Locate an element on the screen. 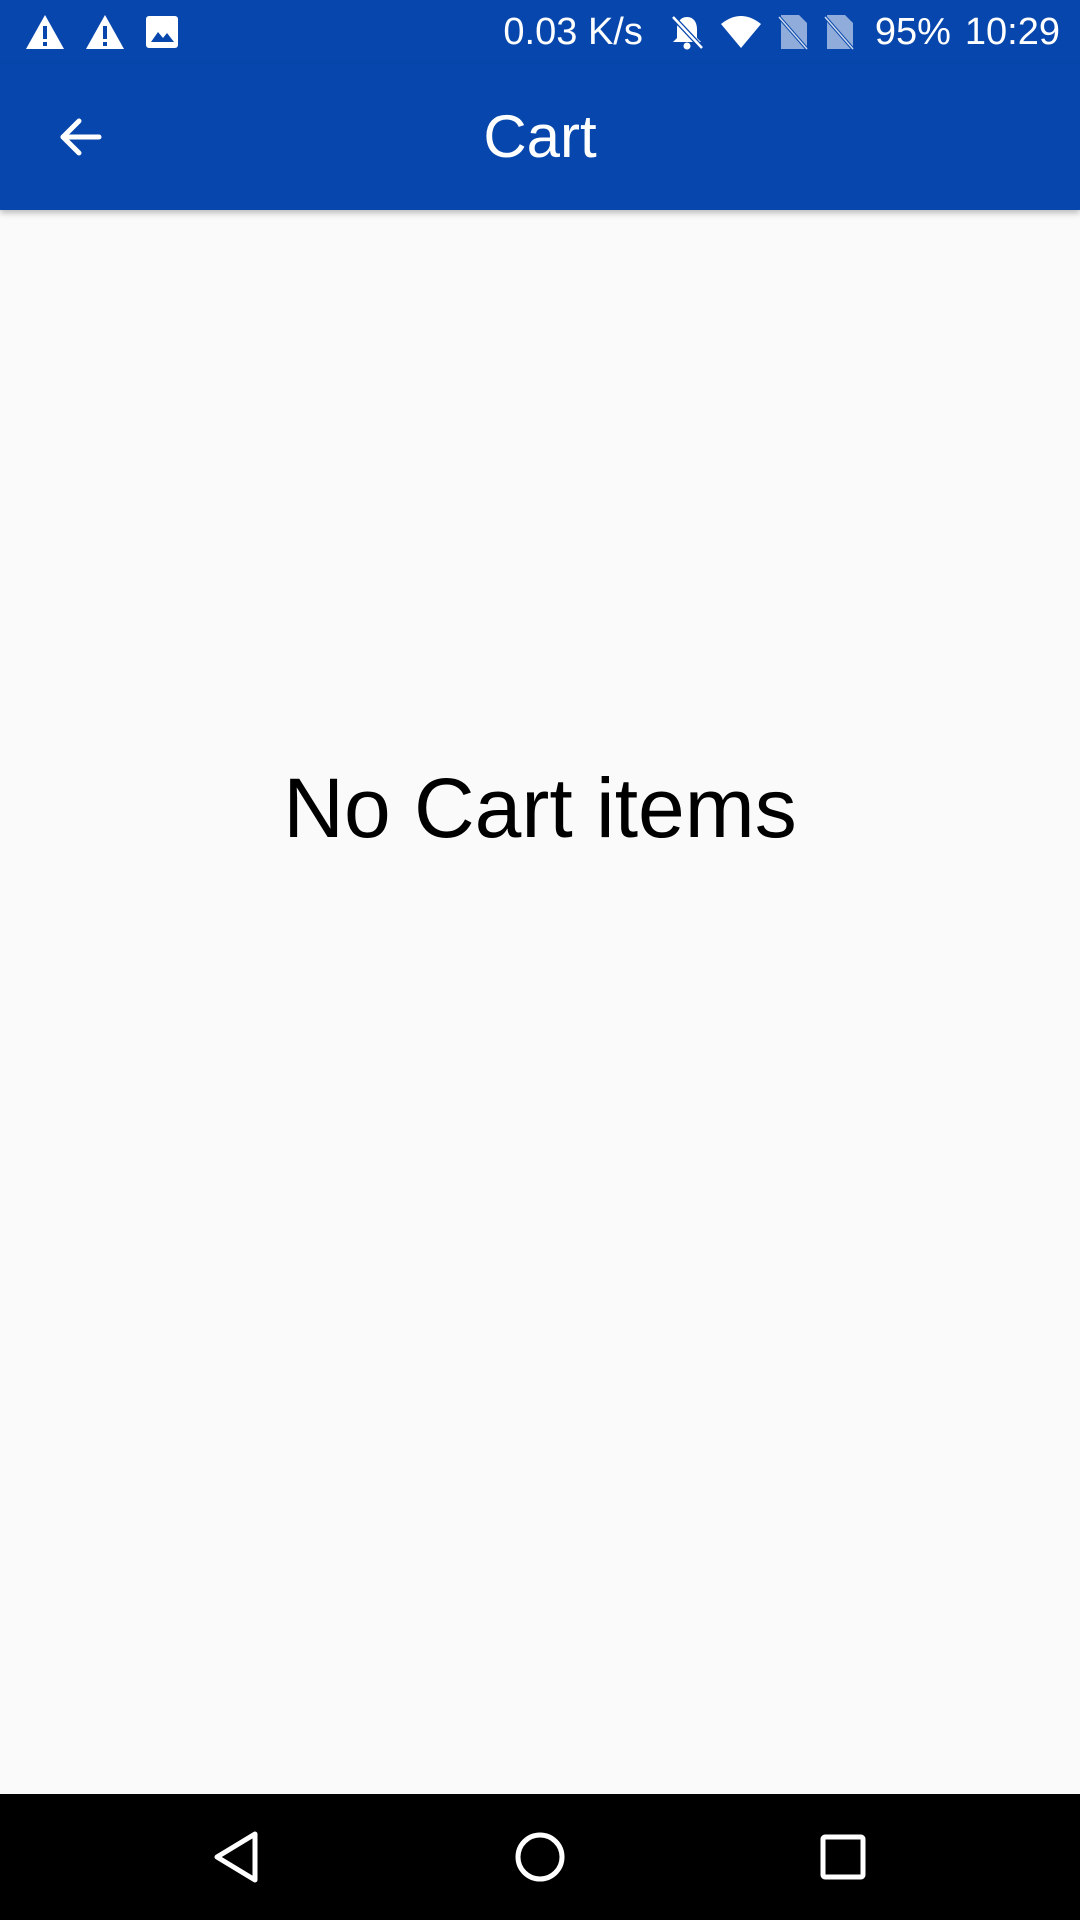 The image size is (1080, 1920). clock-time: 10:29 is located at coordinates (1012, 32).